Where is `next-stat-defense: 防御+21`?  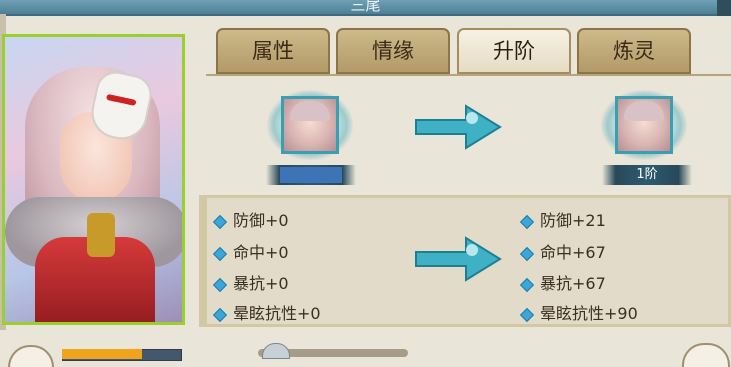 next-stat-defense: 防御+21 is located at coordinates (562, 219).